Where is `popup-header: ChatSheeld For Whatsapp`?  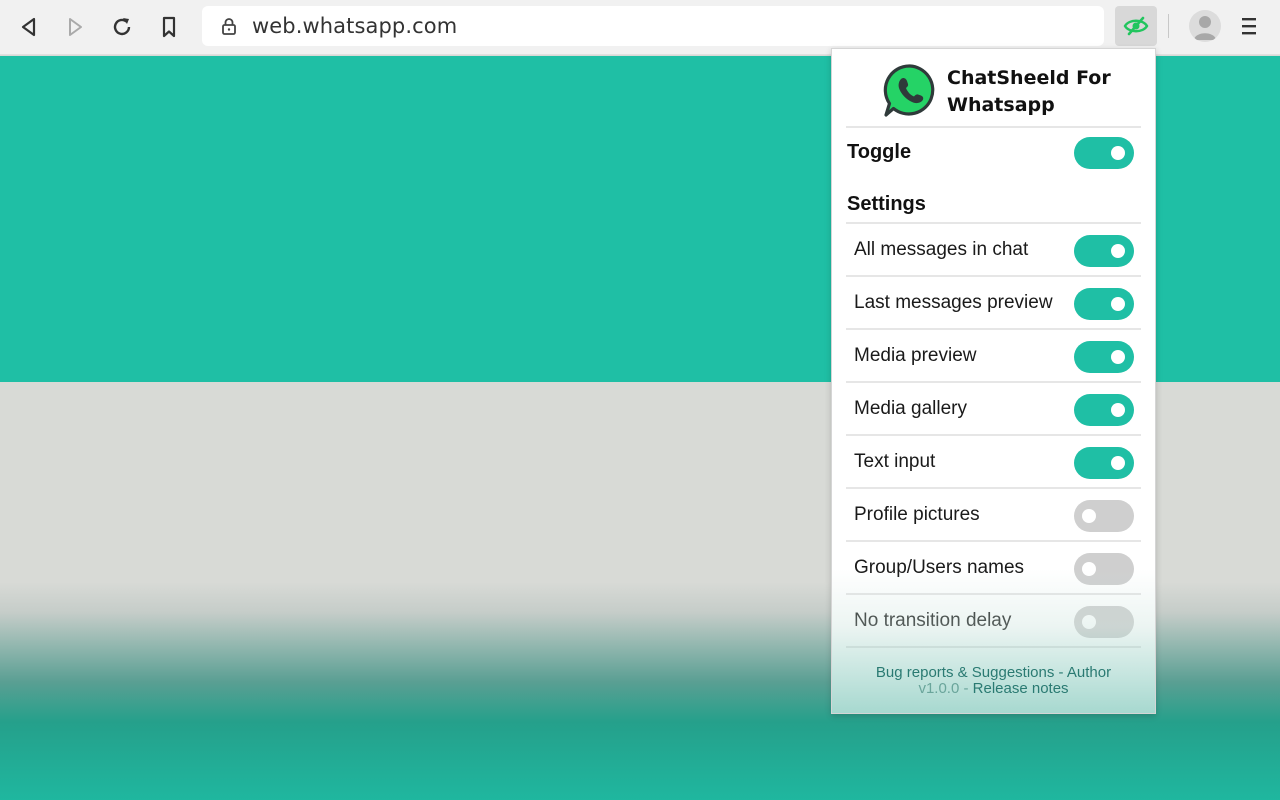
popup-header: ChatSheeld For Whatsapp is located at coordinates (993, 88).